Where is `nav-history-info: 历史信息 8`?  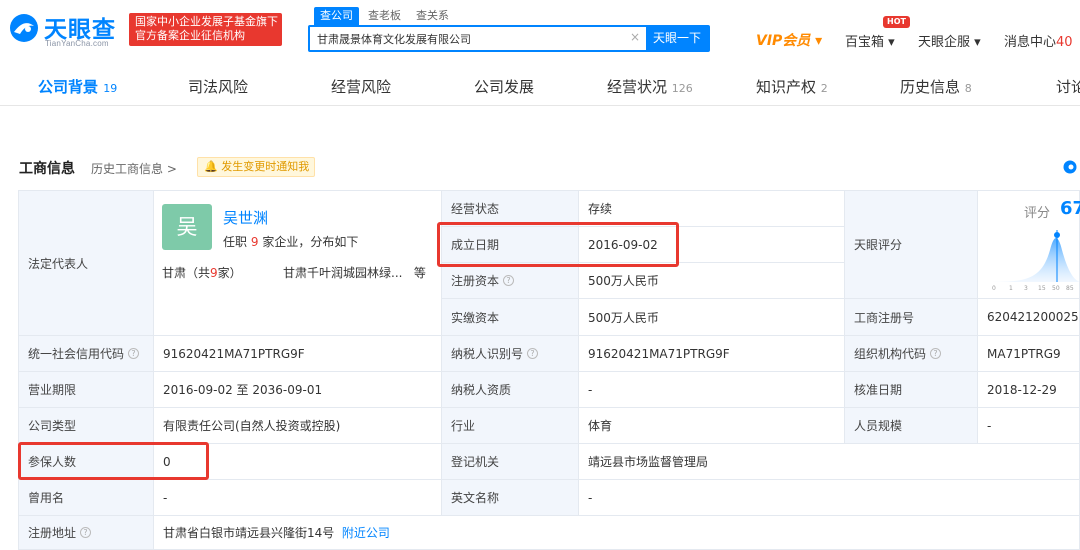
nav-history-info: 历史信息 8 is located at coordinates (936, 86).